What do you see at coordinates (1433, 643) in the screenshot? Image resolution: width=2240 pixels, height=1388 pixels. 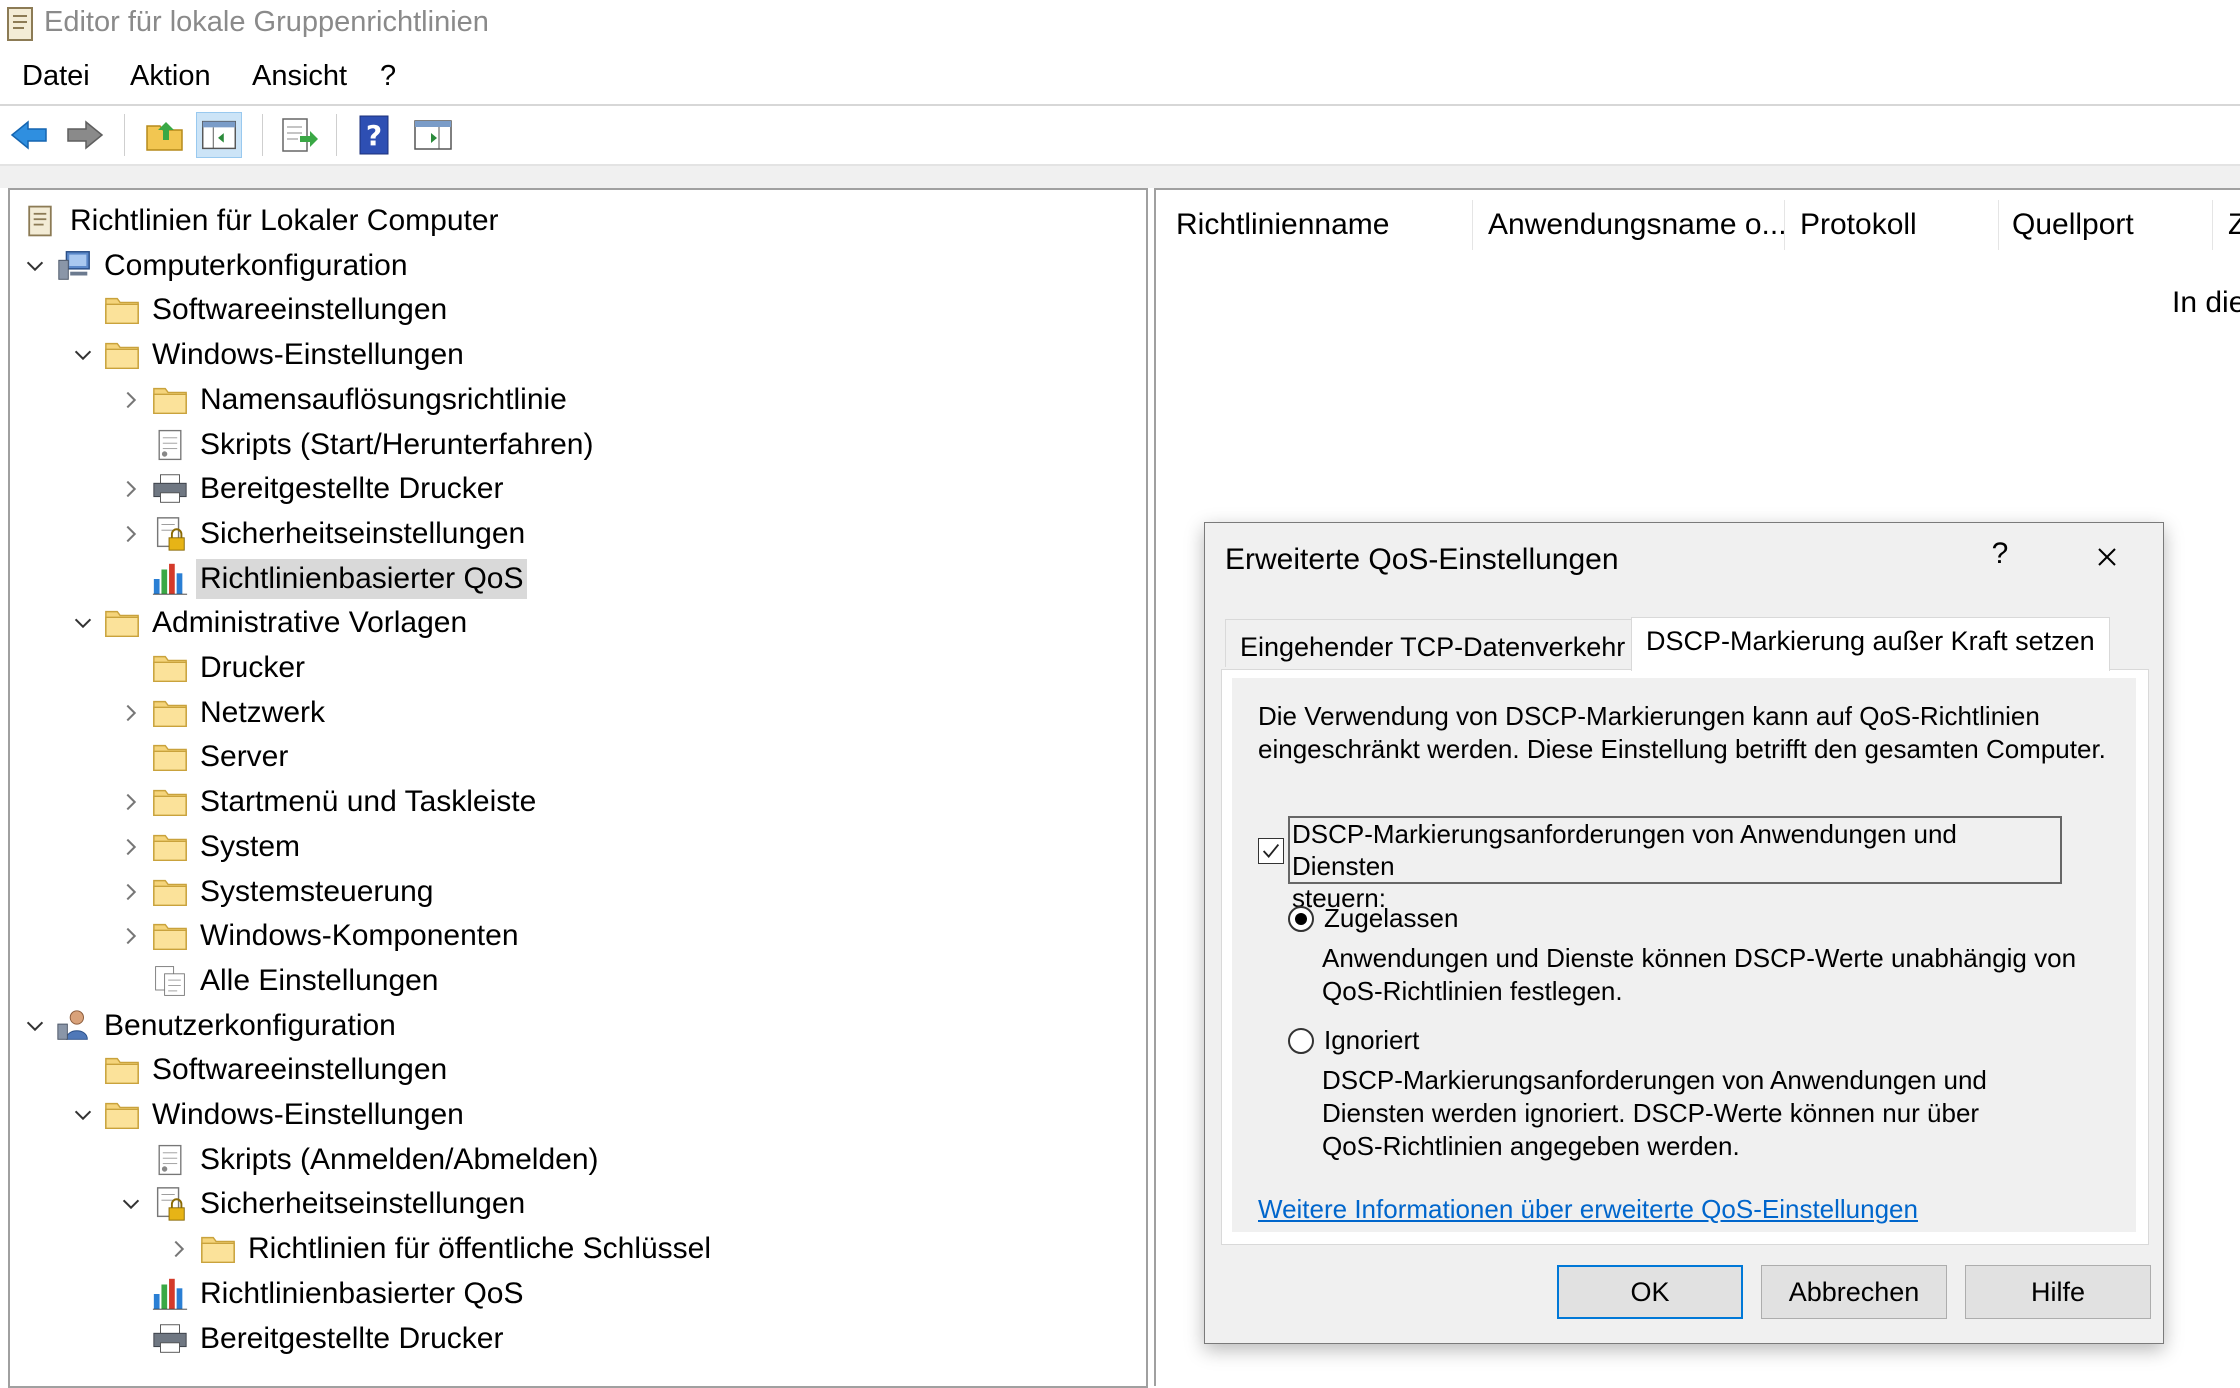 I see `tab-inbound-tcp: Eingehender TCP-Datenverkehr` at bounding box center [1433, 643].